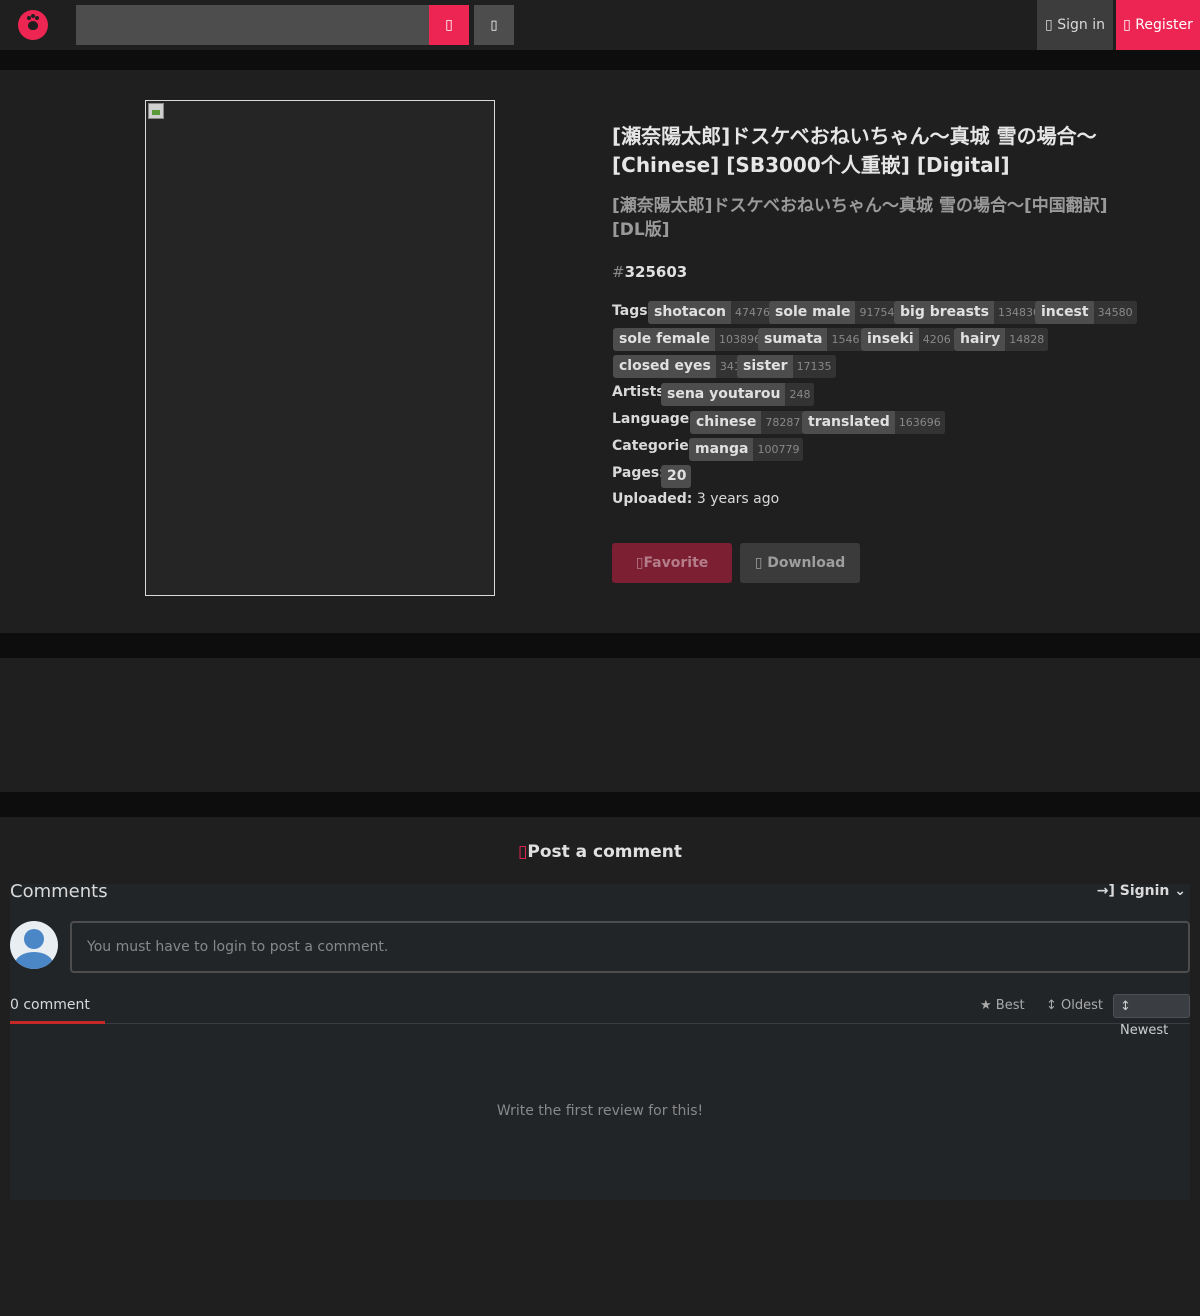 The width and height of the screenshot is (1200, 1316). Describe the element at coordinates (908, 339) in the screenshot. I see `tag-inseki: inseki 4206` at that location.